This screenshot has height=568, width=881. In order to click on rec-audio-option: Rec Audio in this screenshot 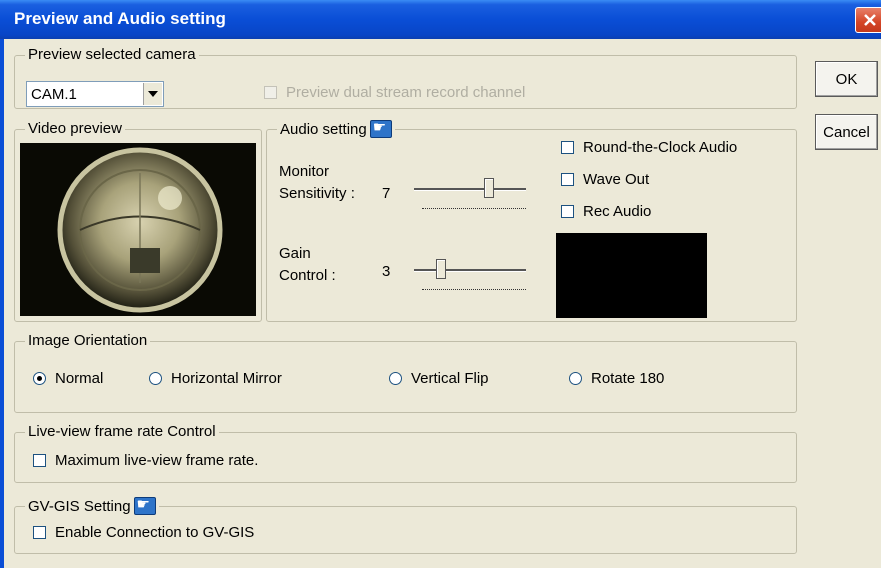, I will do `click(606, 211)`.